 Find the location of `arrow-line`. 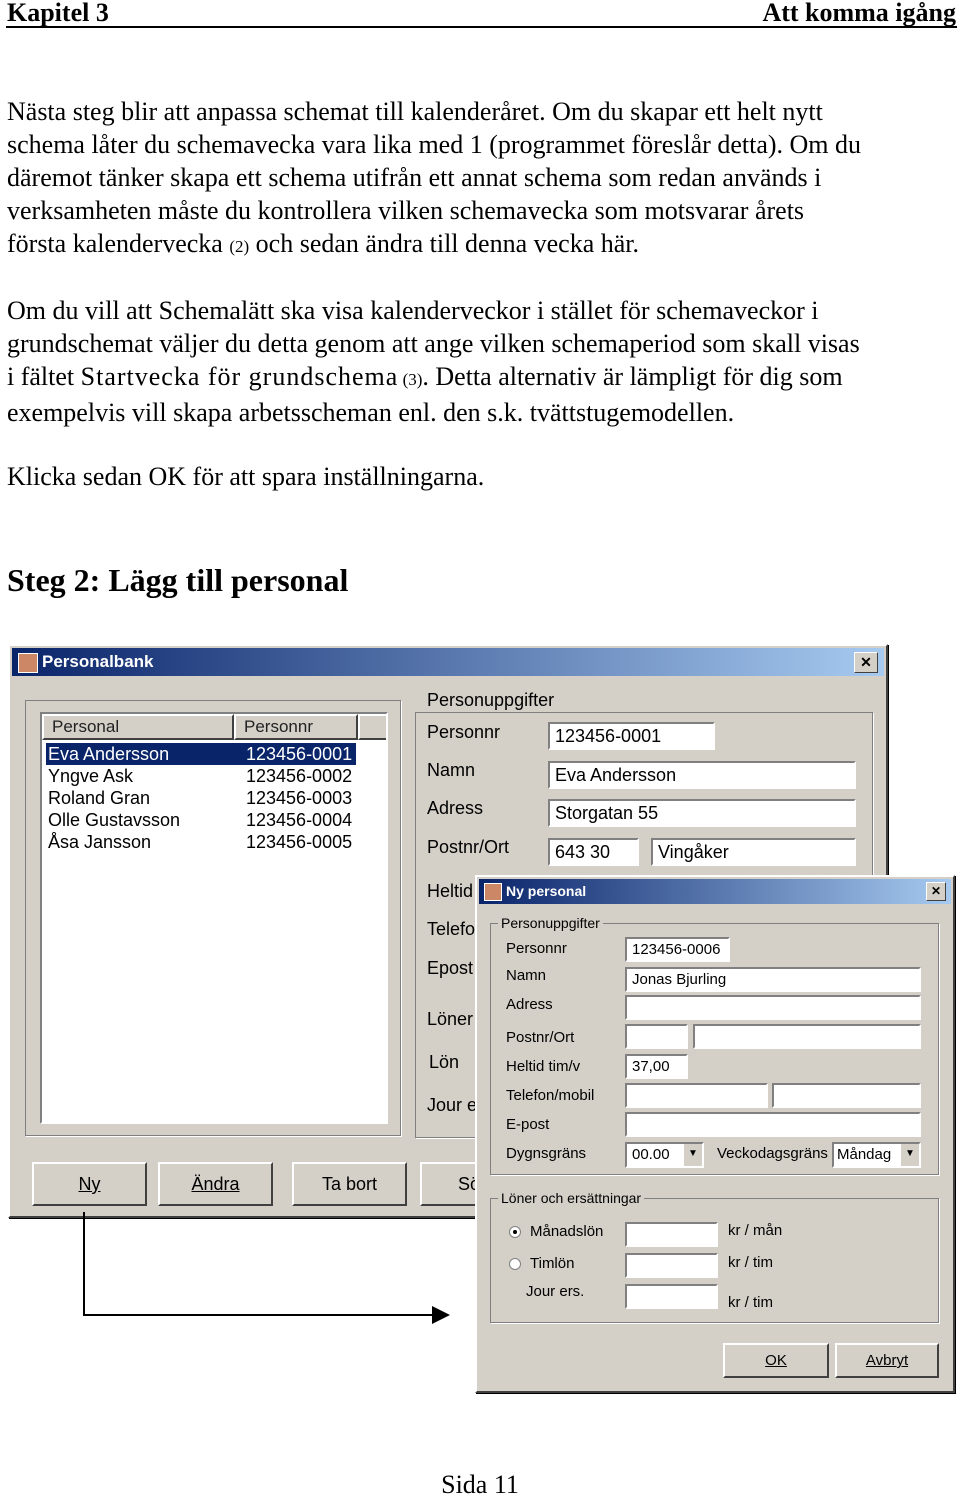

arrow-line is located at coordinates (257, 1264).